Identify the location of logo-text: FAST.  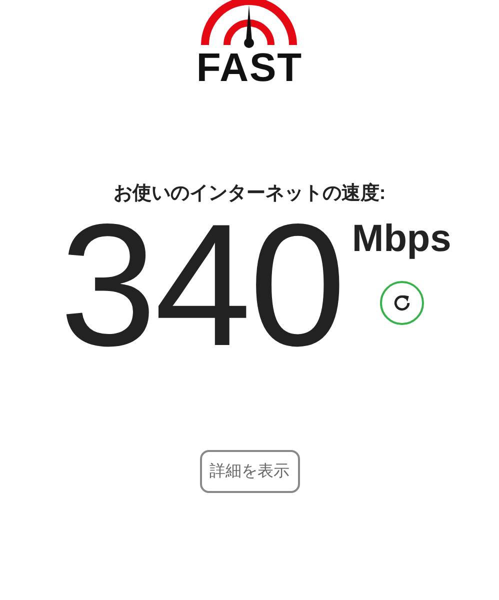
(249, 68).